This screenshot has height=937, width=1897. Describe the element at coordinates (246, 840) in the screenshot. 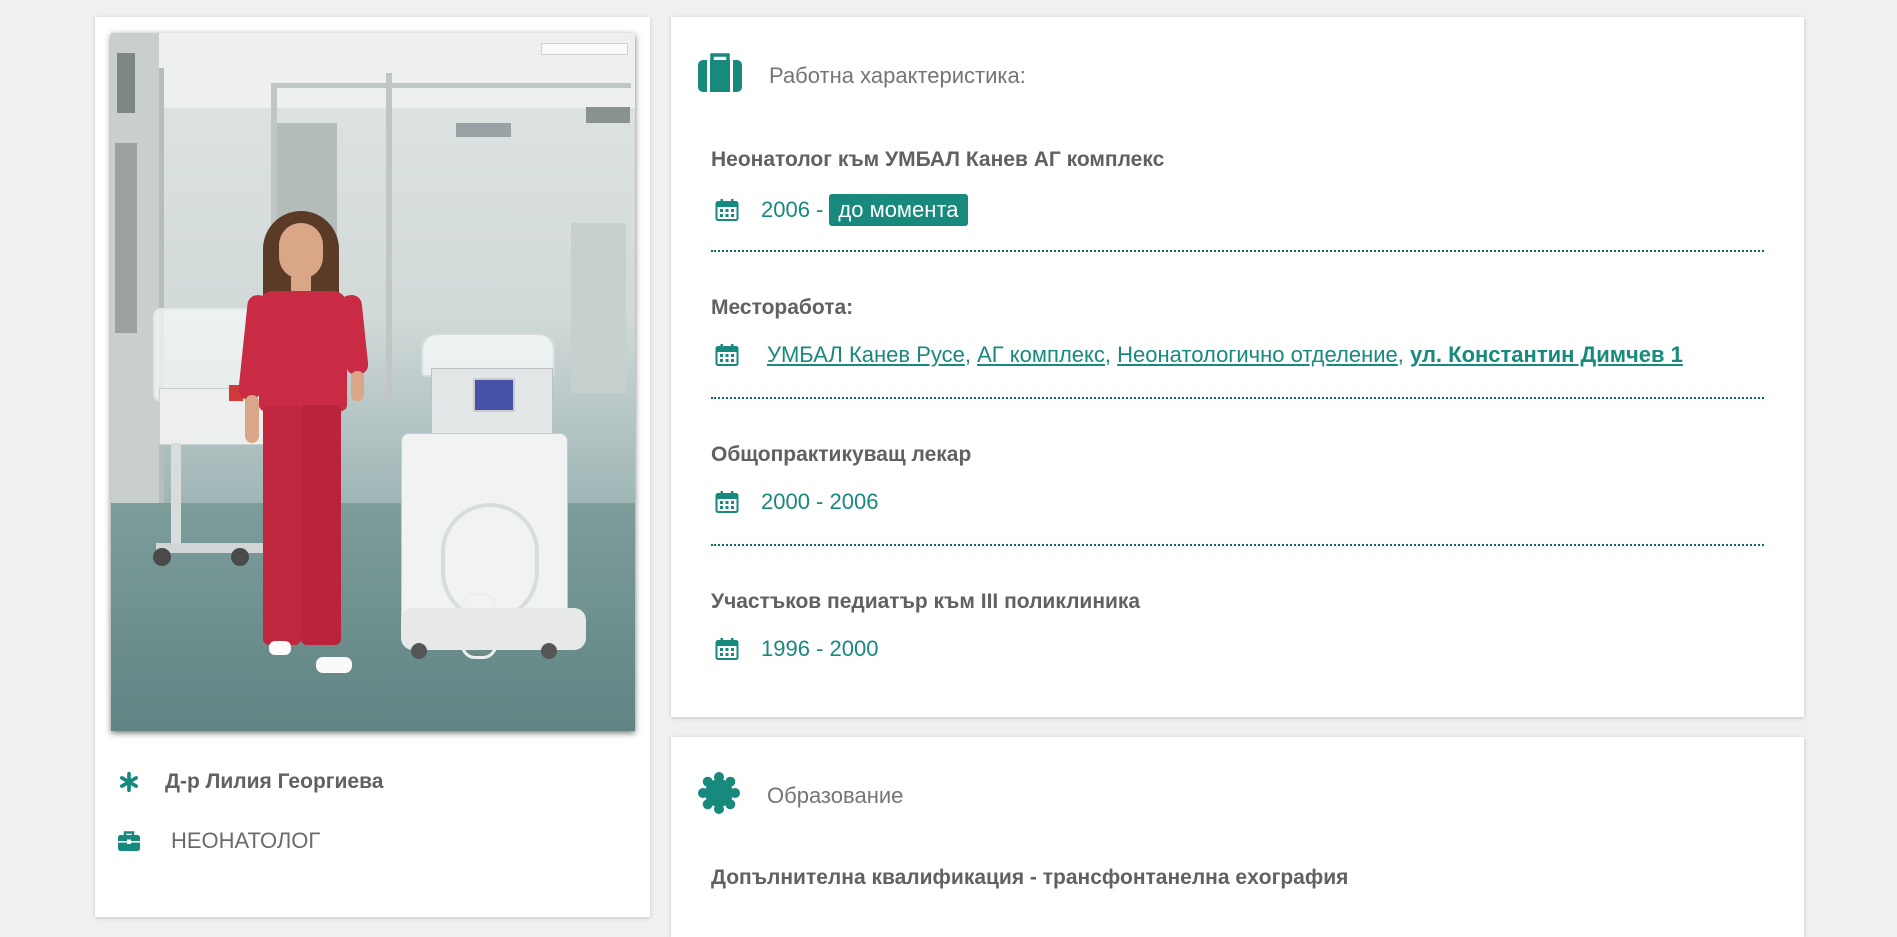

I see `doctor-specialty: НЕОНАТОЛОГ` at that location.